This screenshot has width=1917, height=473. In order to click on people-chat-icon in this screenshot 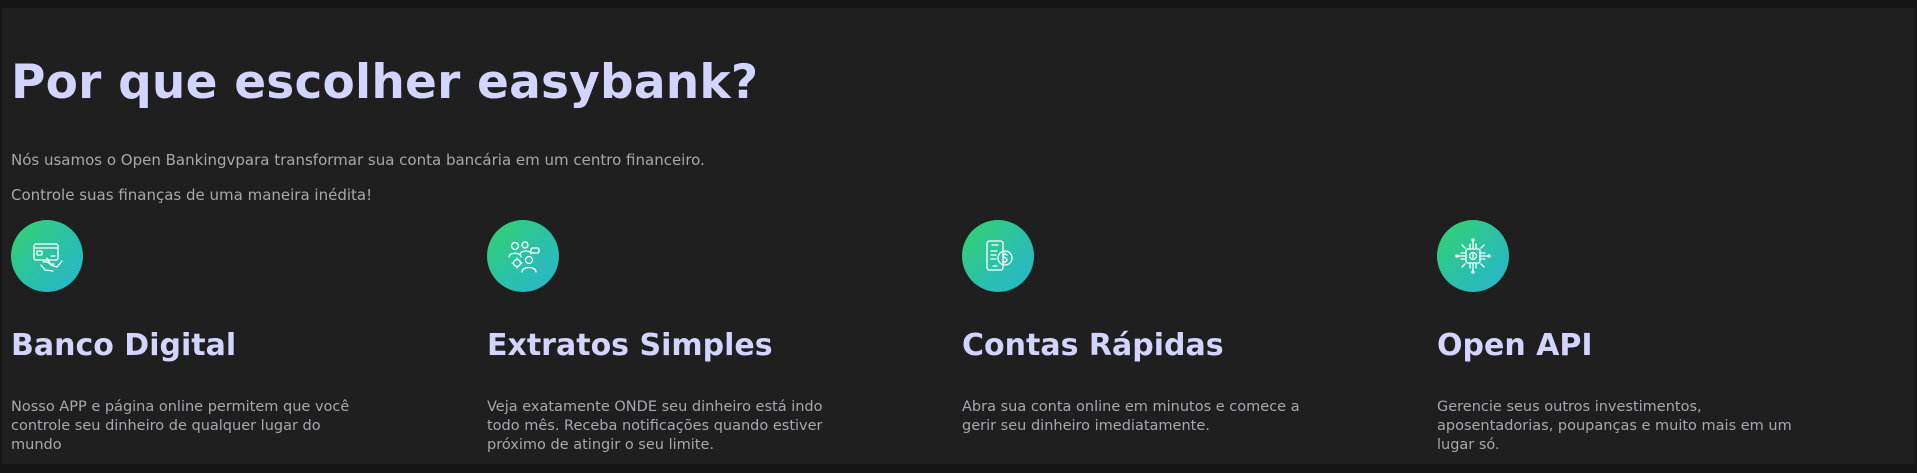, I will do `click(523, 256)`.